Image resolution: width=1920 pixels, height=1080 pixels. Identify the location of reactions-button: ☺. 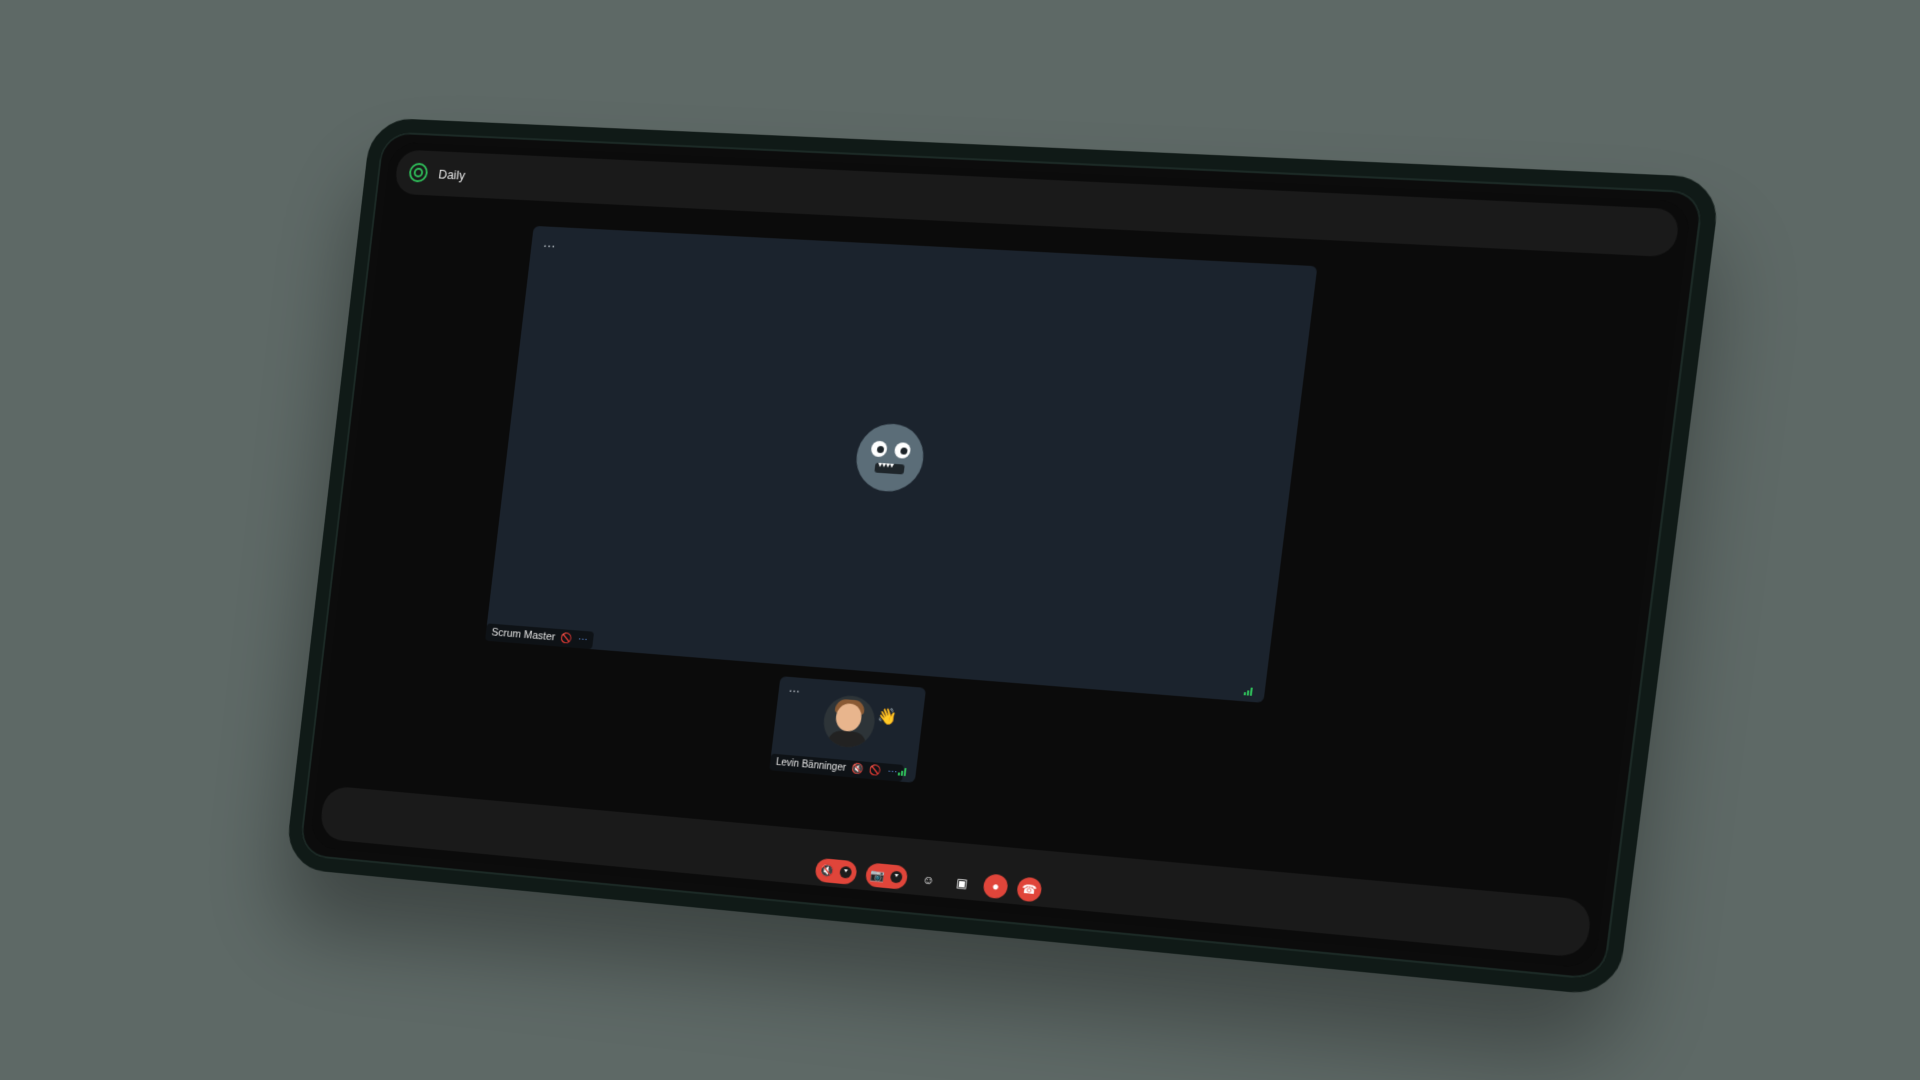
(928, 880).